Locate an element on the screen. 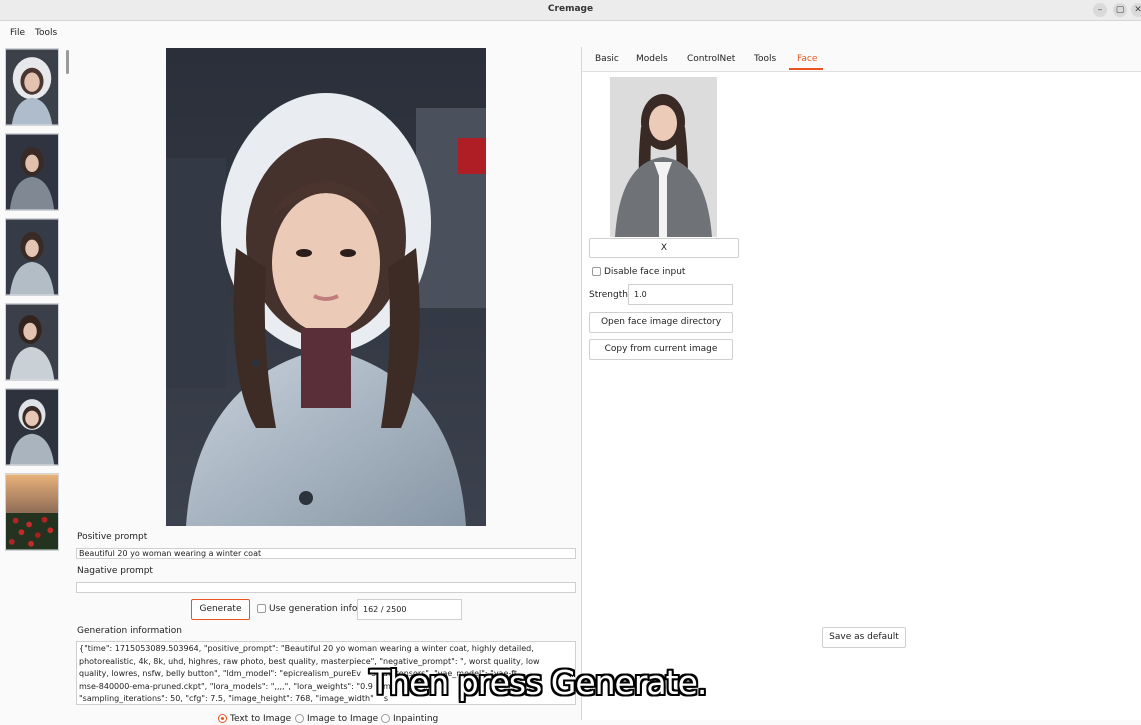  use-generation-info-label: Use generation info is located at coordinates (313, 609).